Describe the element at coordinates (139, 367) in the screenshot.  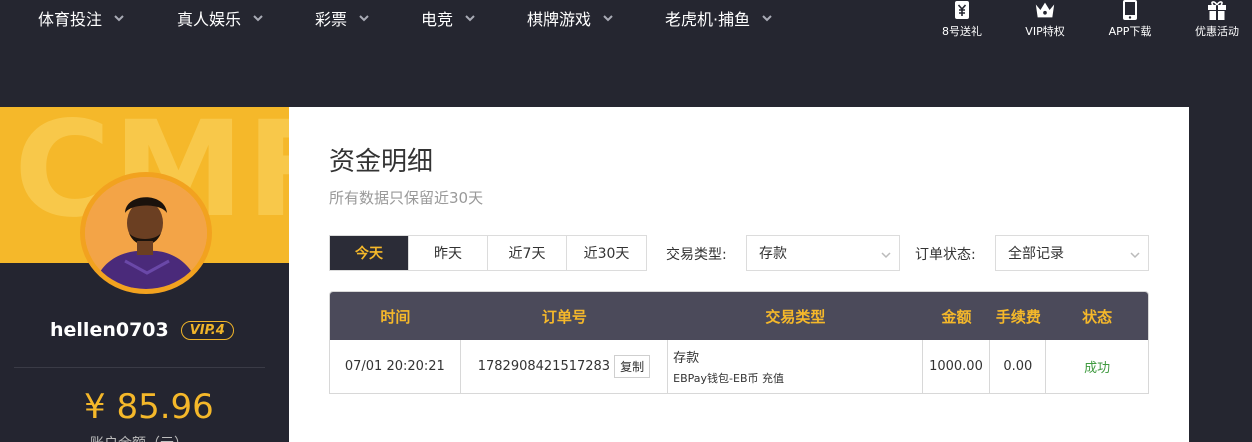
I see `profile-divider` at that location.